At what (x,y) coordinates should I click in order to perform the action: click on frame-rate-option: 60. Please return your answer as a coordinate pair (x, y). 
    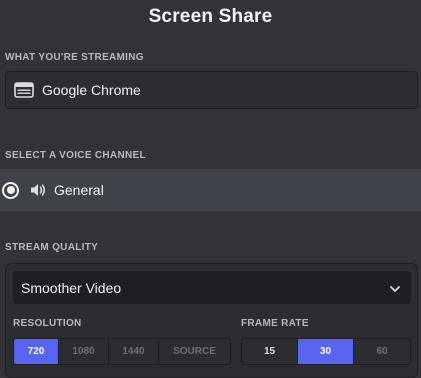
    Looking at the image, I should click on (382, 351).